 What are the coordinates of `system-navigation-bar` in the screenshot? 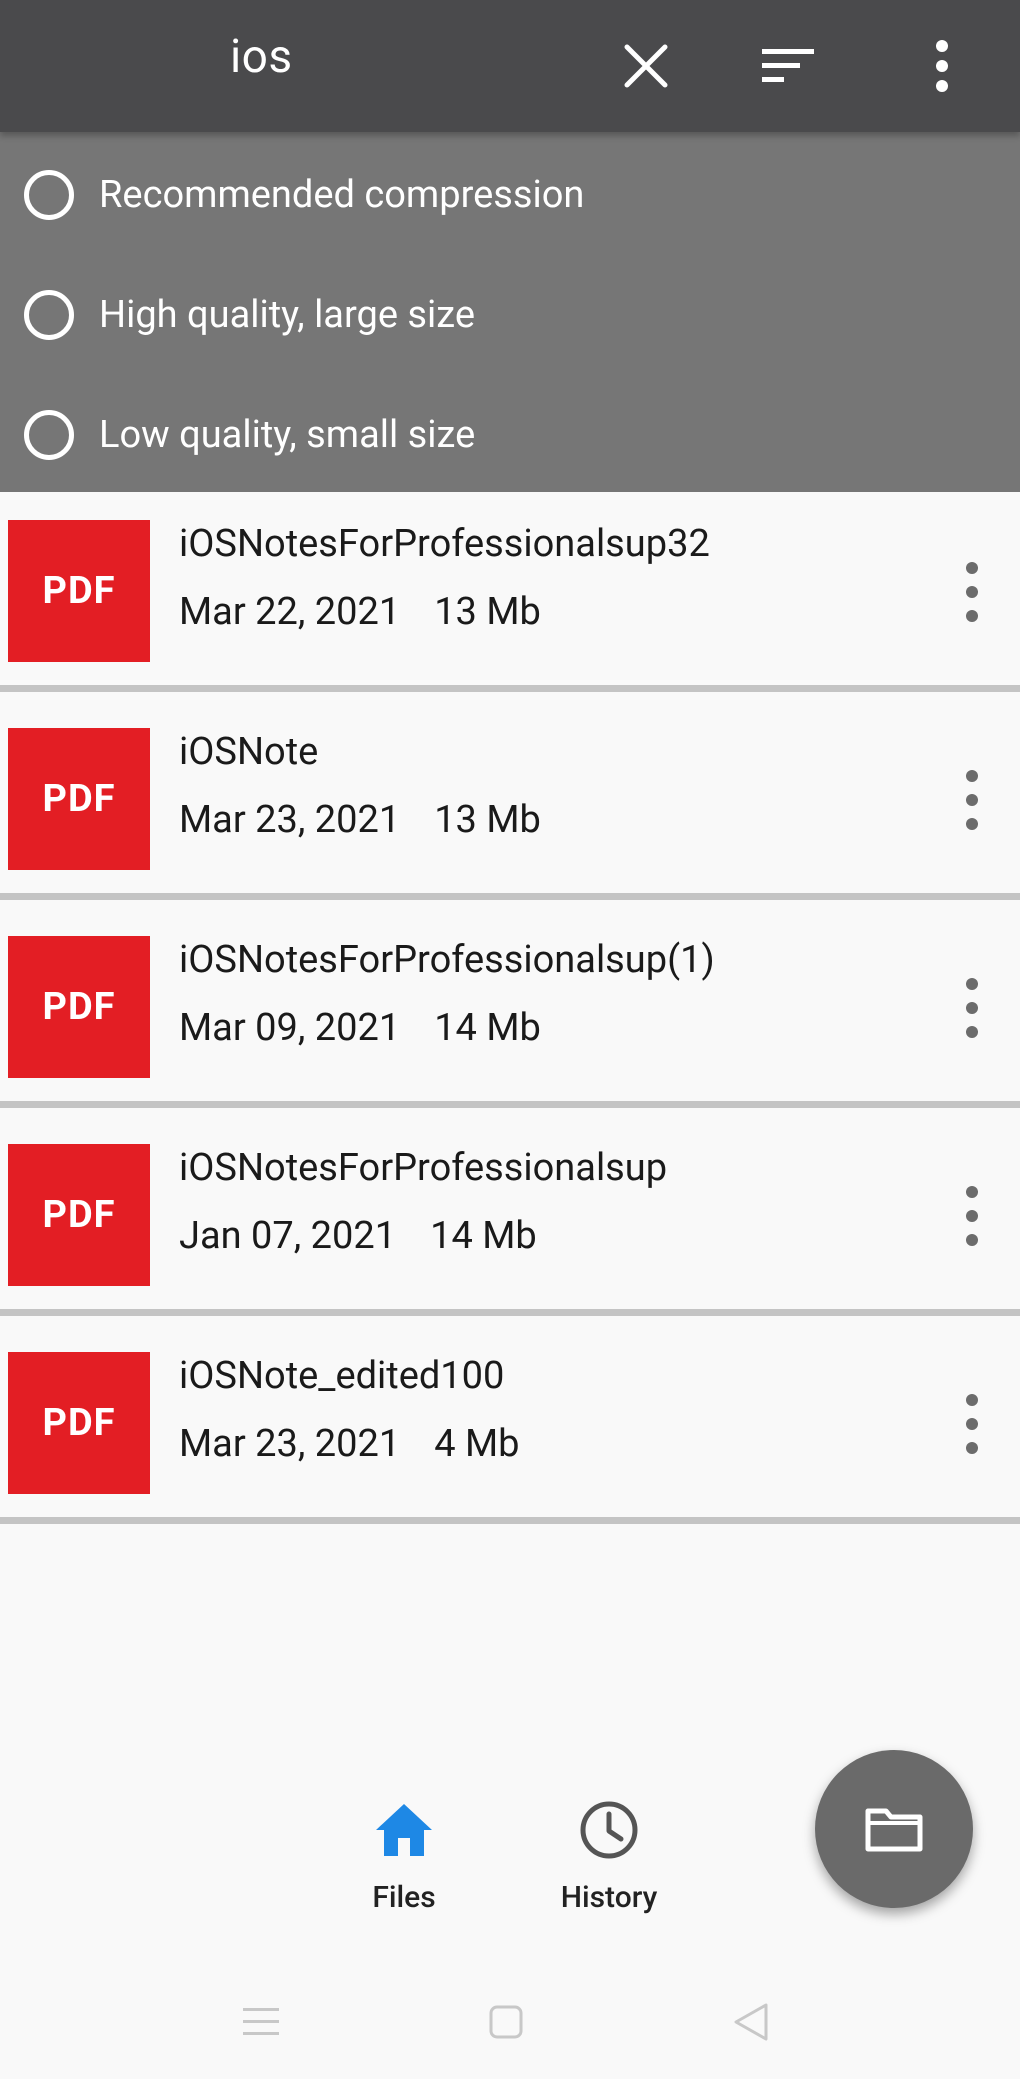 It's located at (510, 2019).